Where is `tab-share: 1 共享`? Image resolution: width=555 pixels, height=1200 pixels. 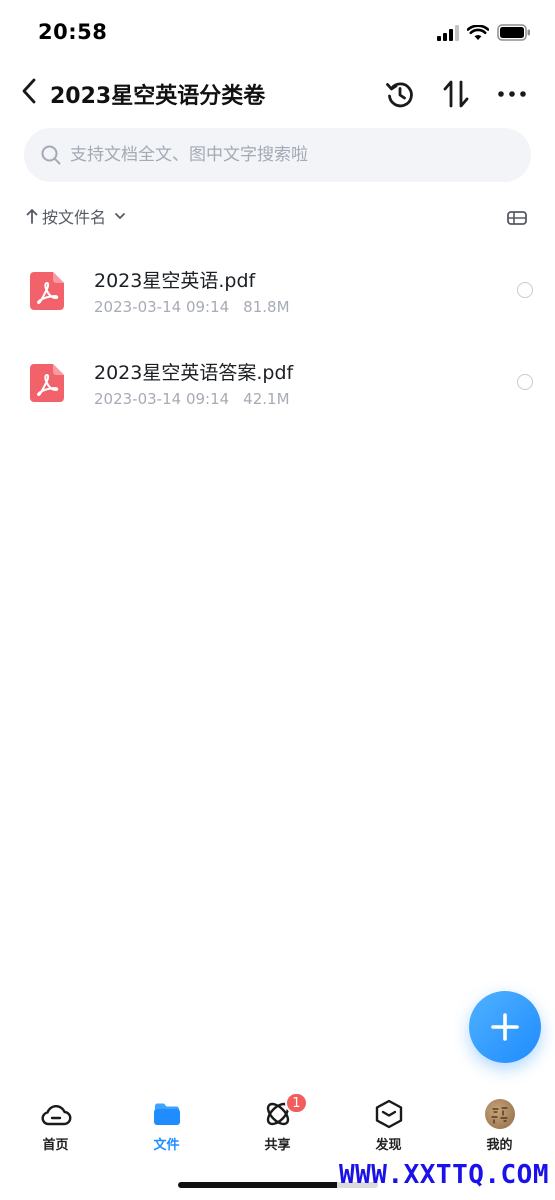
tab-share: 1 共享 is located at coordinates (277, 1125).